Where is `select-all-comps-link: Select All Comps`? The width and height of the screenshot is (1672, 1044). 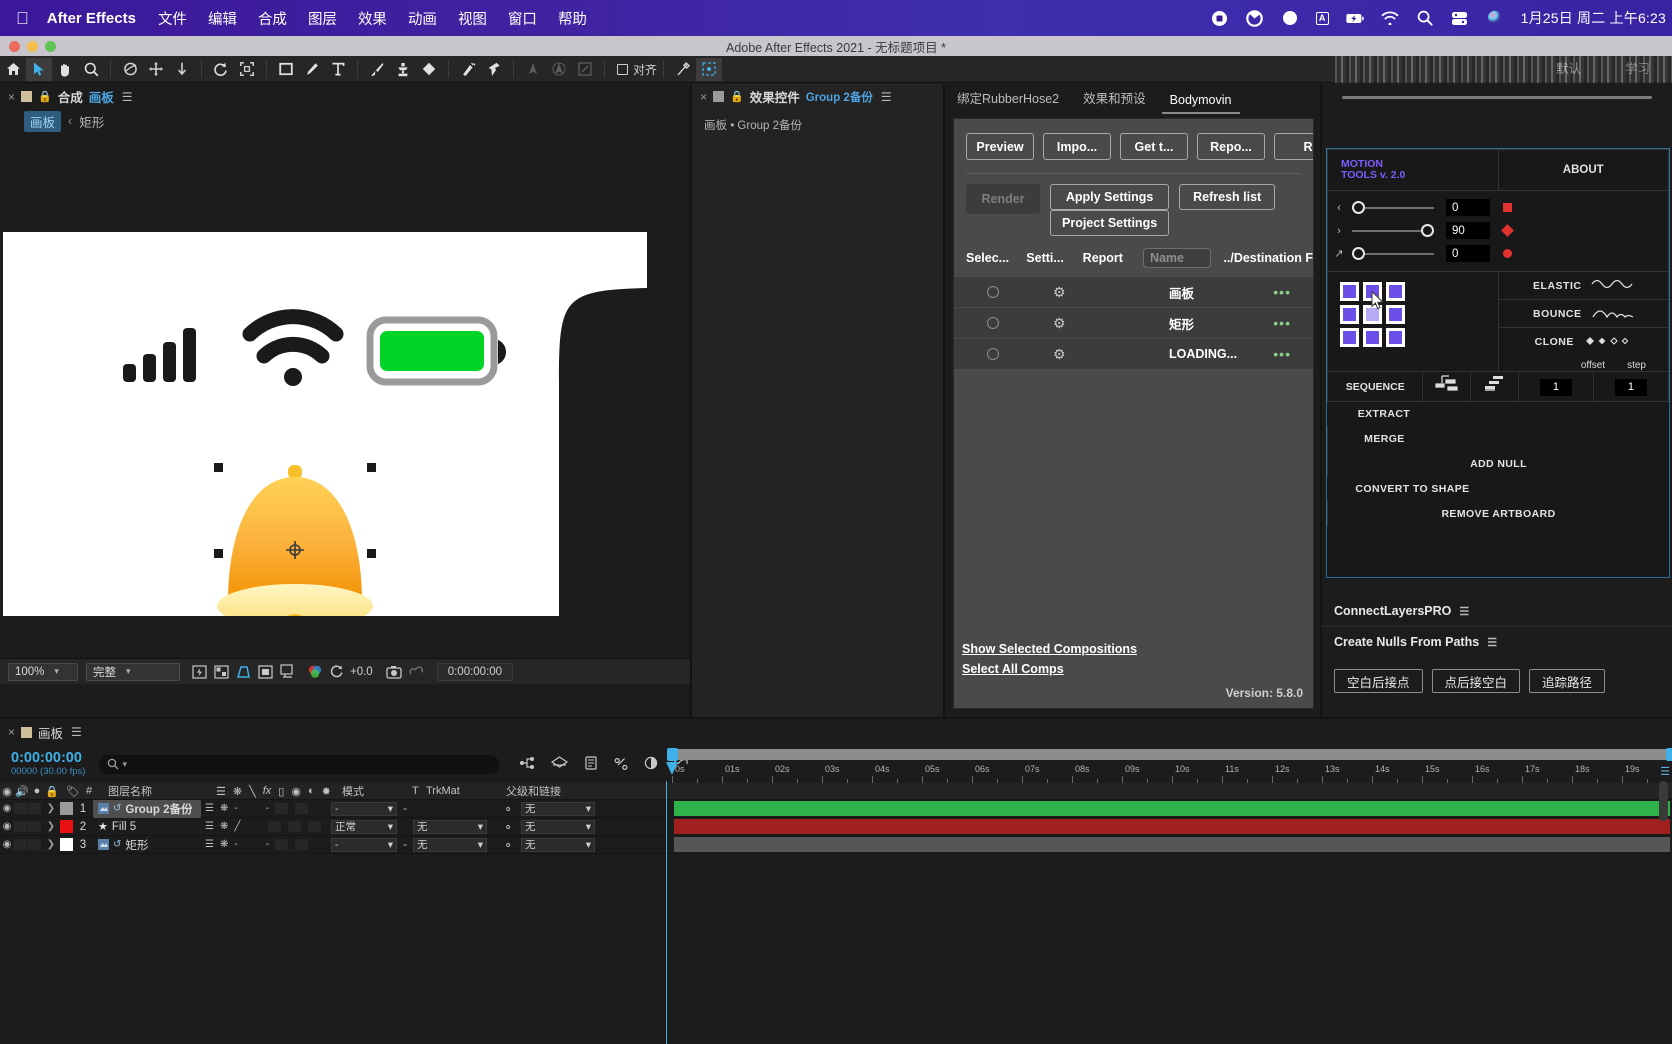 select-all-comps-link: Select All Comps is located at coordinates (1049, 669).